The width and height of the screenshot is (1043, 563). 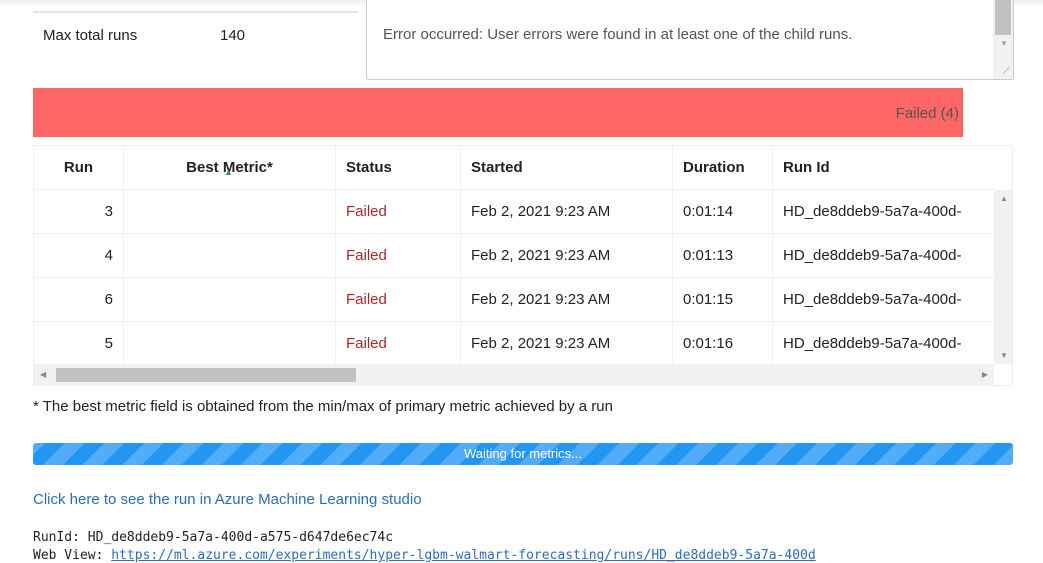 I want to click on cell-run: 6, so click(x=79, y=300).